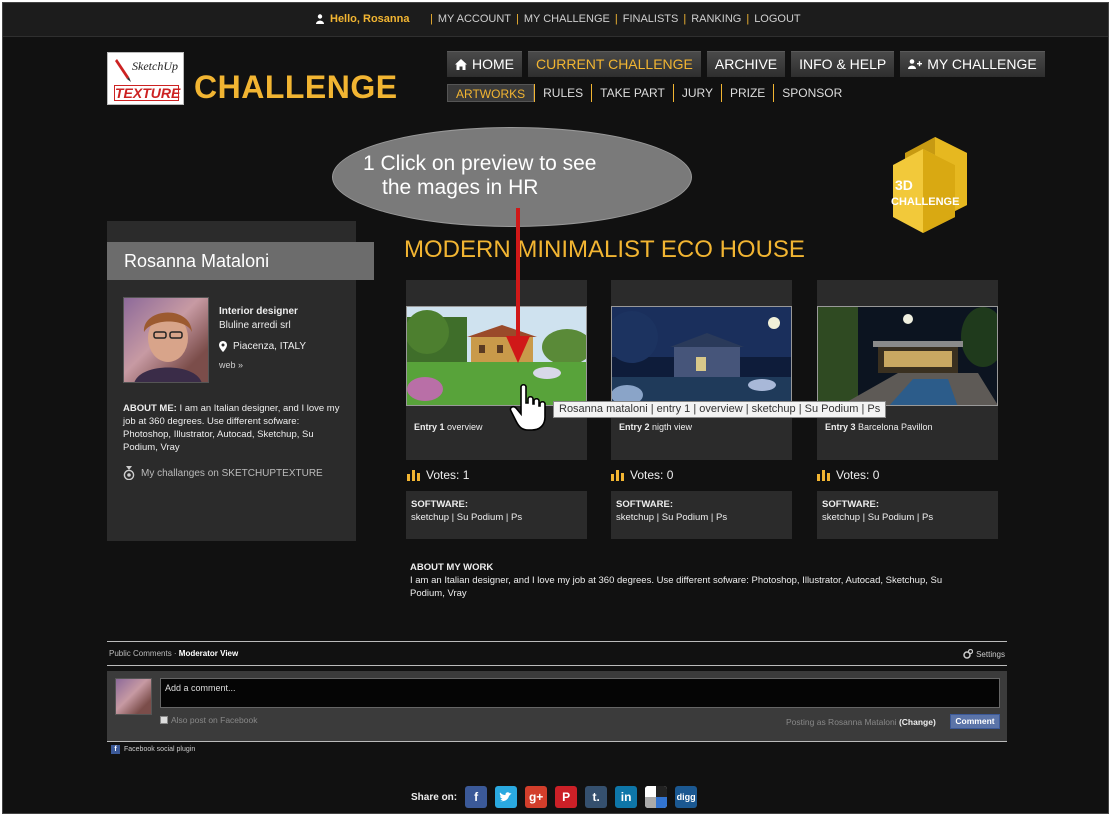 The width and height of the screenshot is (1111, 816). What do you see at coordinates (567, 19) in the screenshot?
I see `my-challenge-link: MY CHALLENGE` at bounding box center [567, 19].